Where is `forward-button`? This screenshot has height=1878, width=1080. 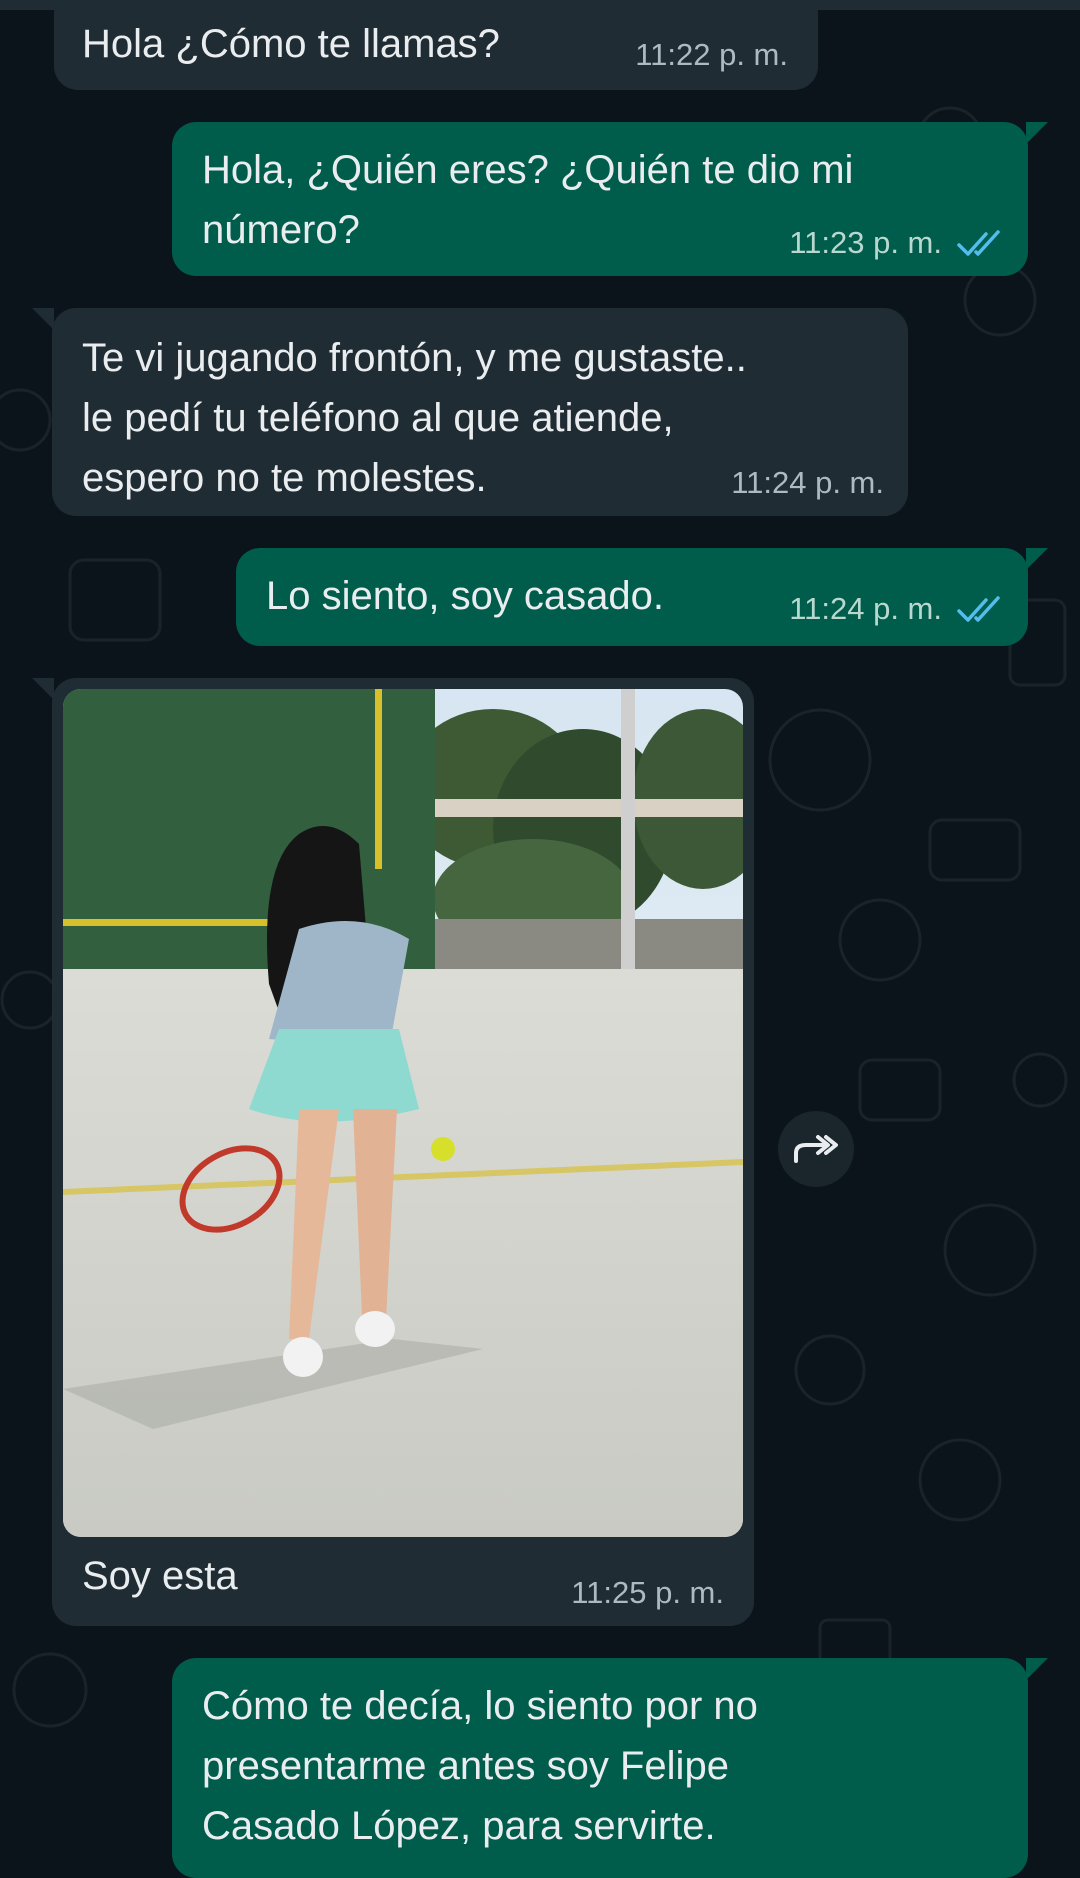
forward-button is located at coordinates (816, 1149).